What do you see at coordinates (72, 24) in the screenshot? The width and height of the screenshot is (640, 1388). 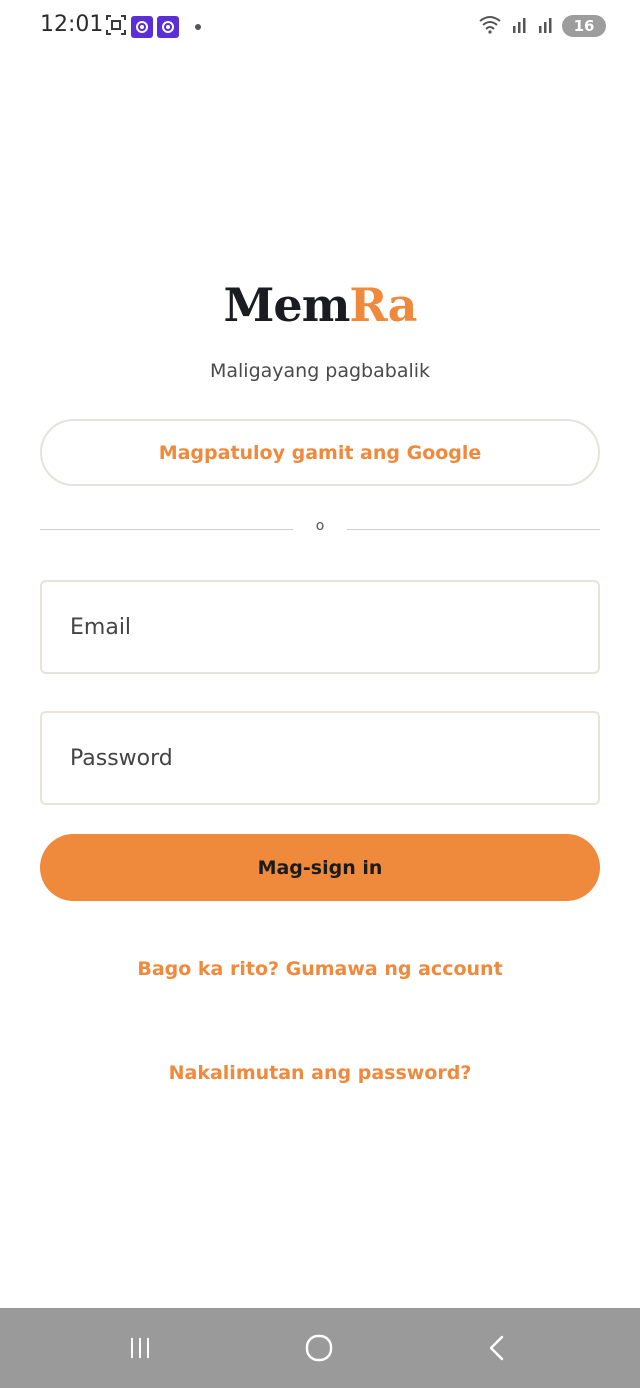 I see `status-time: 12:01` at bounding box center [72, 24].